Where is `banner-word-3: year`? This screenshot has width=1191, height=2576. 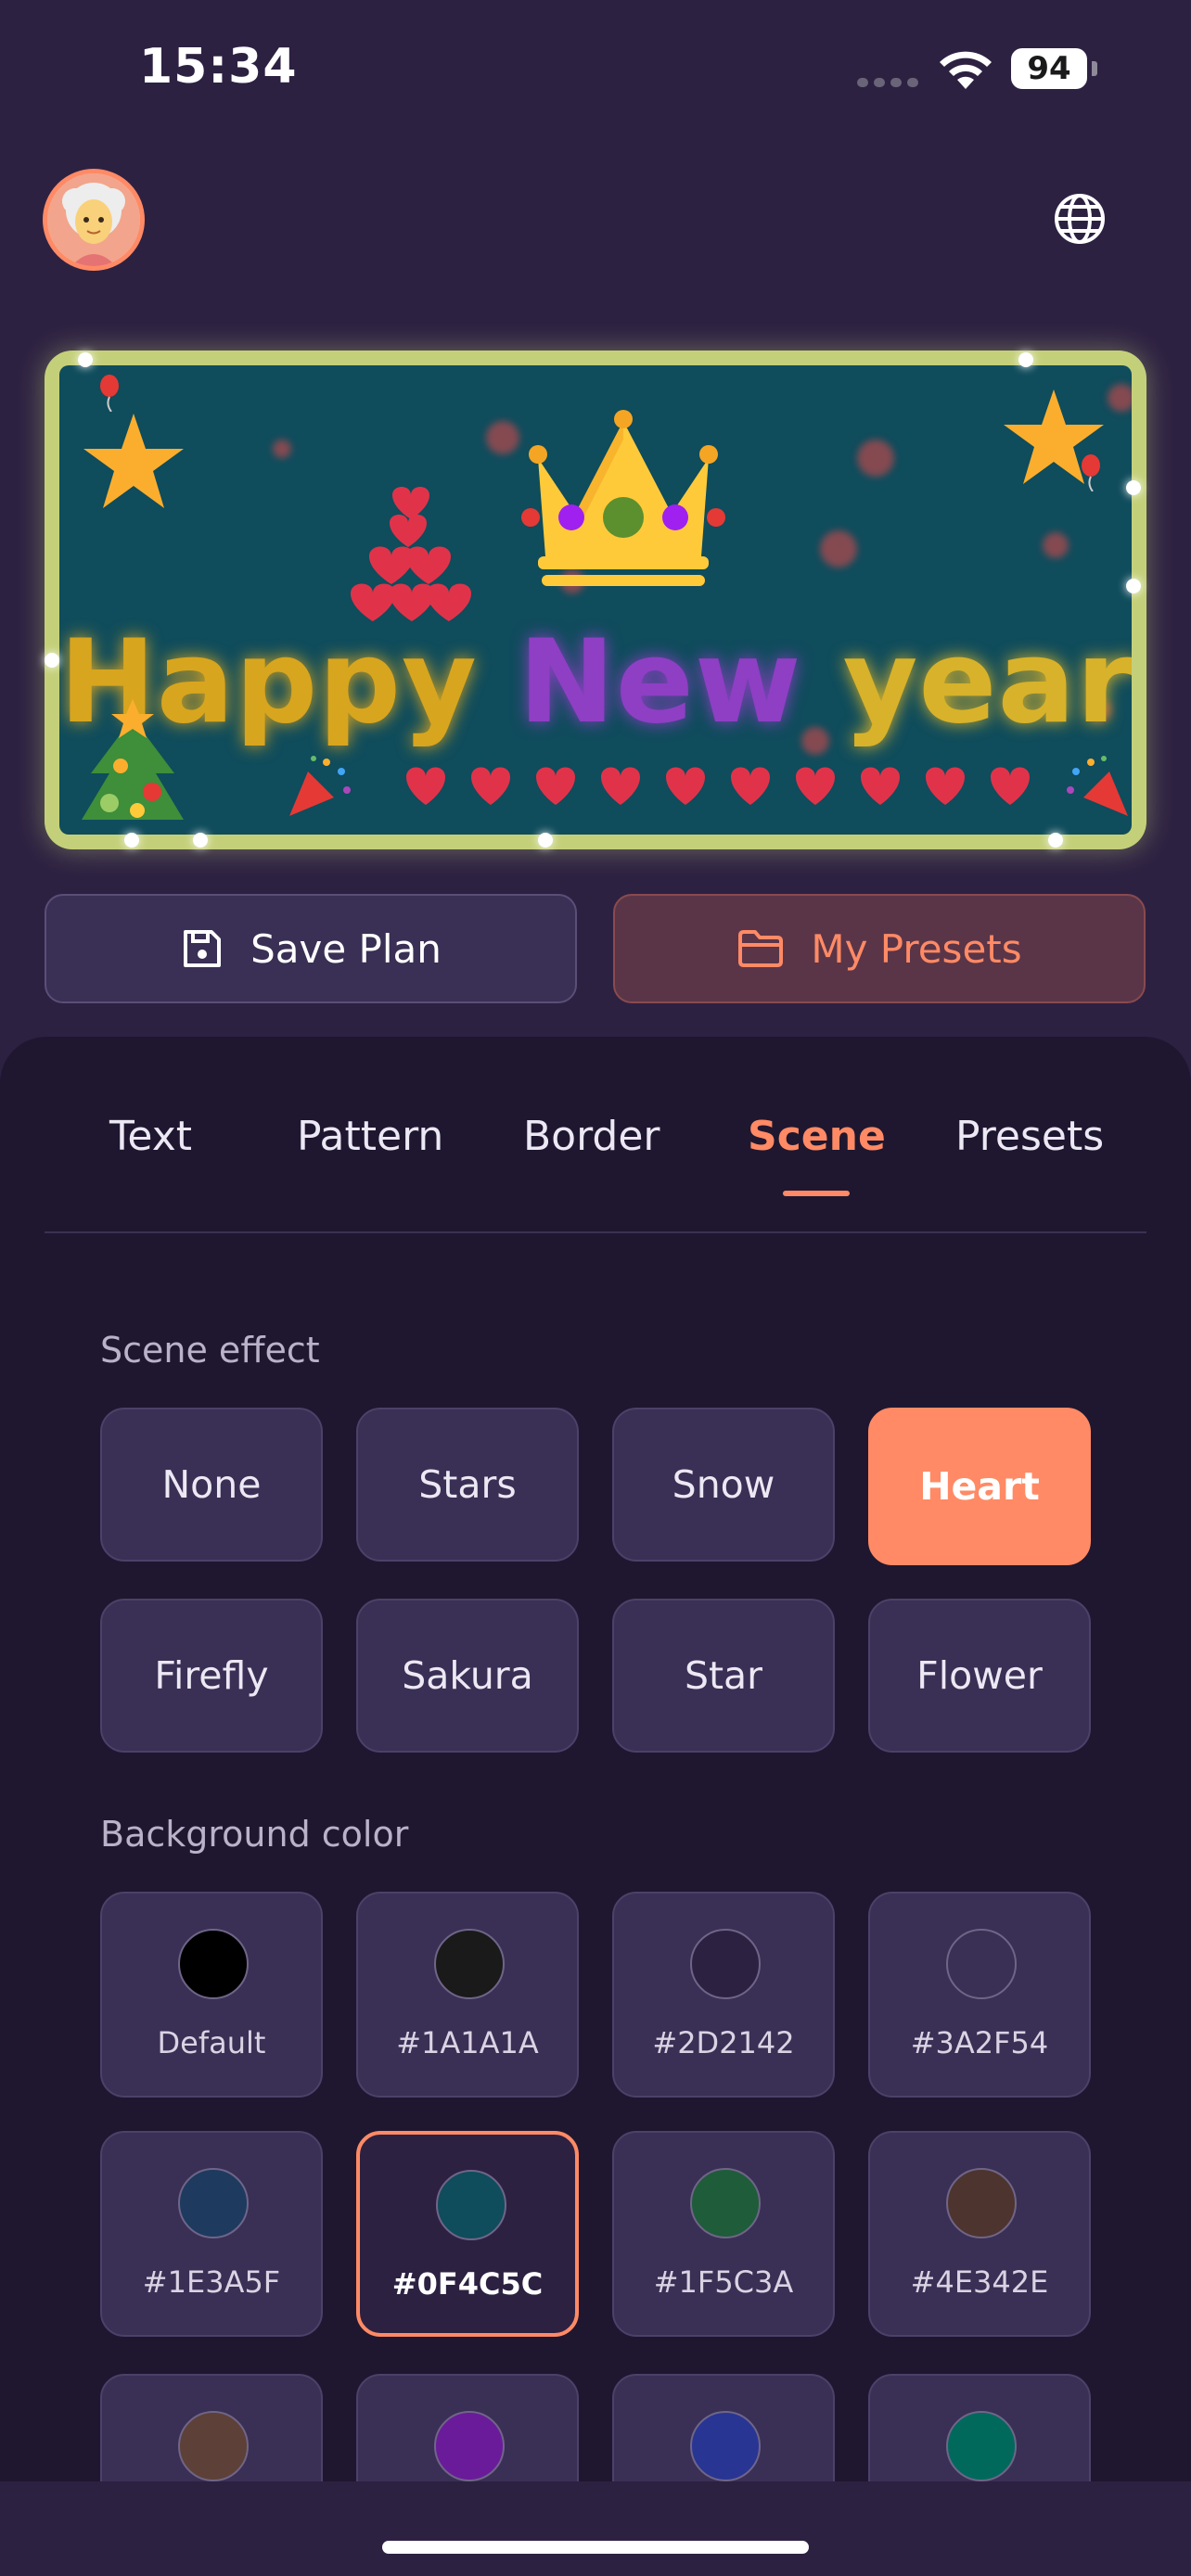
banner-word-3: year is located at coordinates (987, 682).